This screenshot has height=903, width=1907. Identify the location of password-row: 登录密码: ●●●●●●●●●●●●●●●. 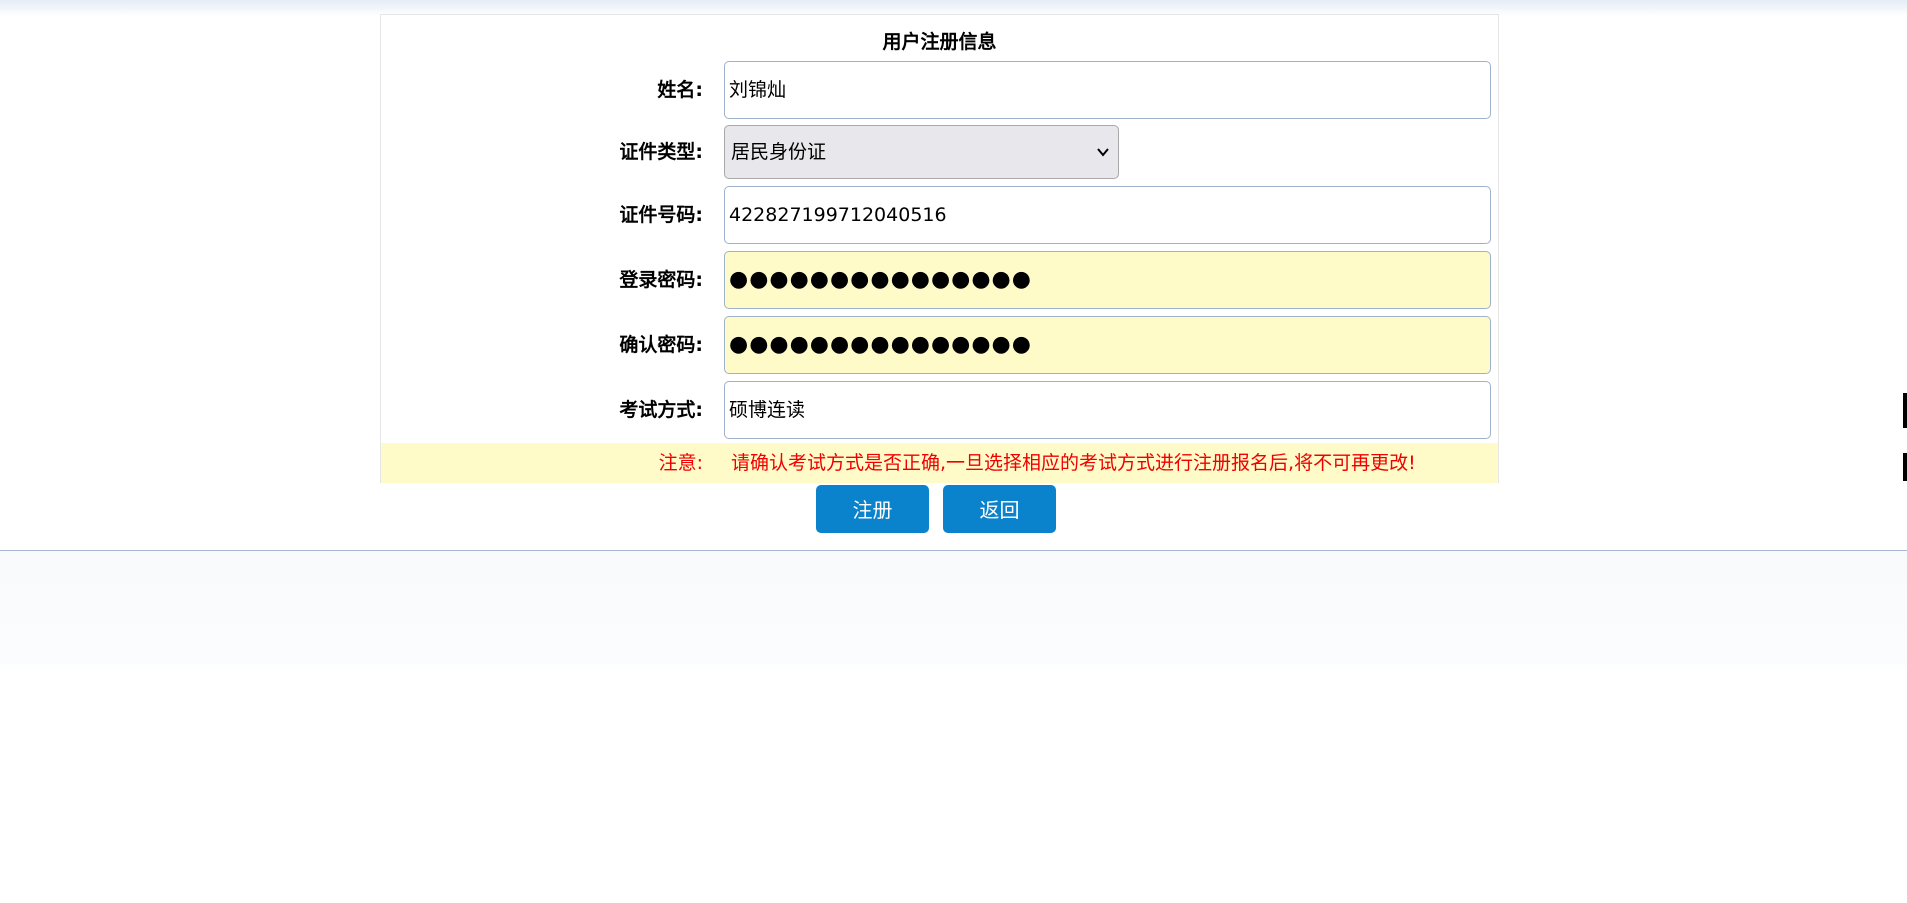
(939, 280).